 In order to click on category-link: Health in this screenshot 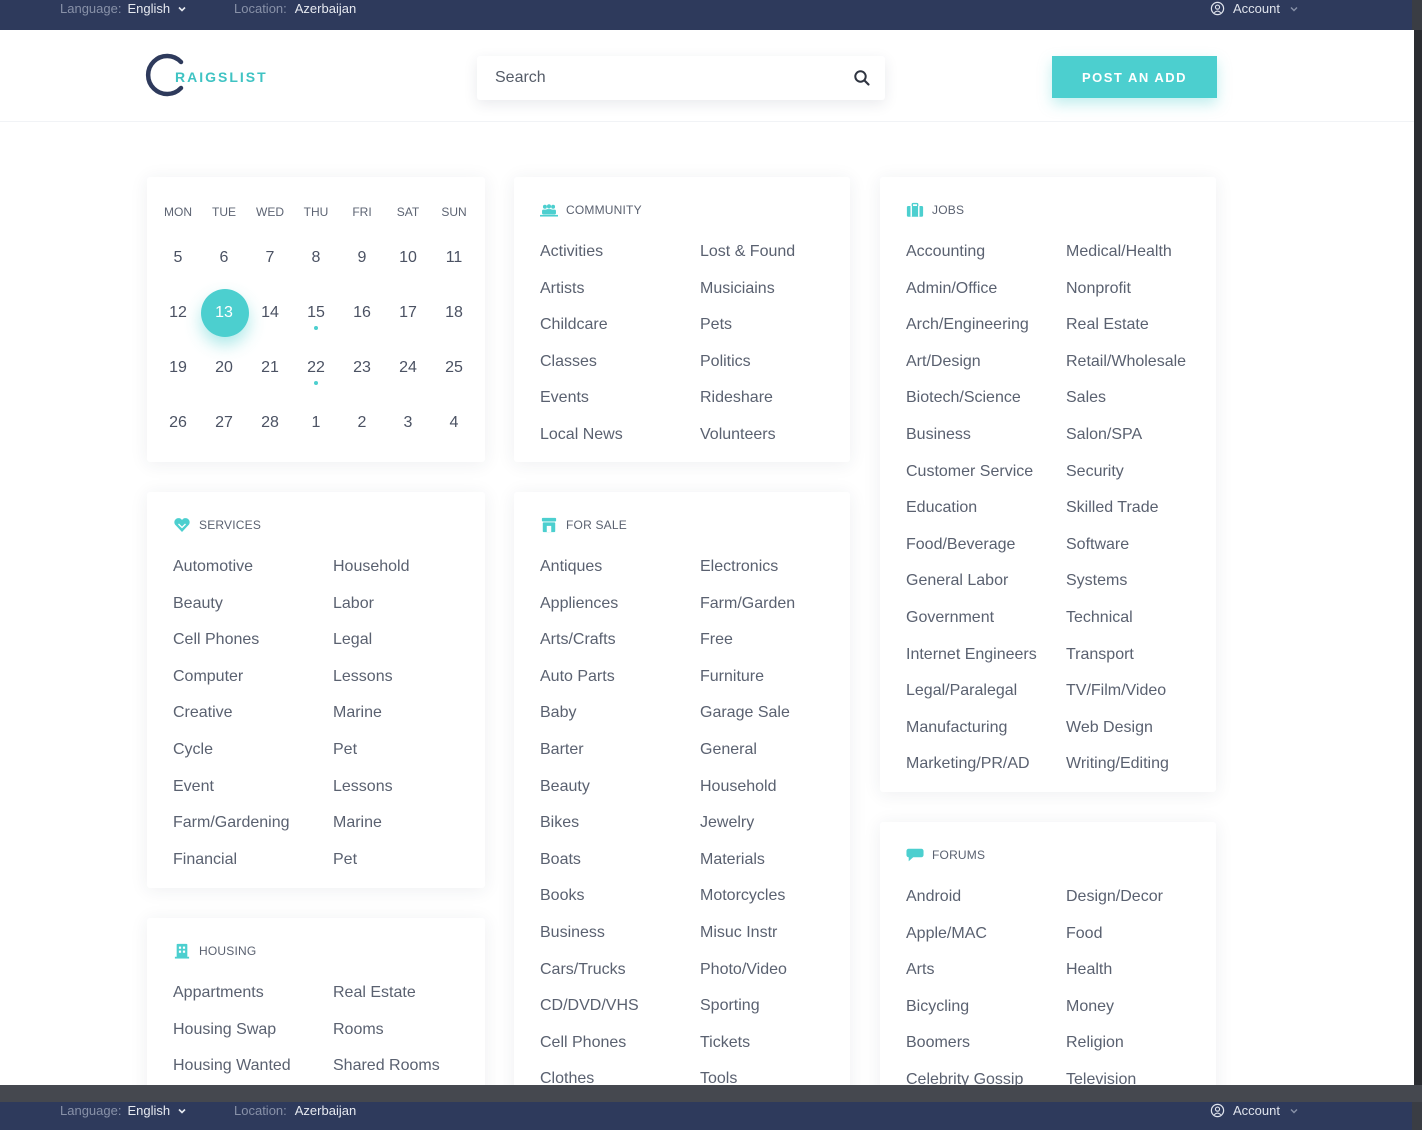, I will do `click(1141, 979)`.